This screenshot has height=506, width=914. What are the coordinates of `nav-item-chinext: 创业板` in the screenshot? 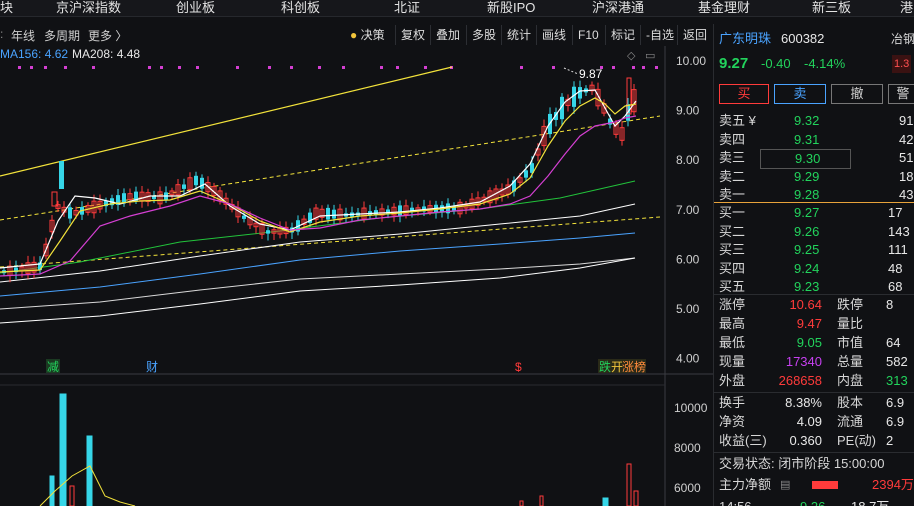 It's located at (195, 8).